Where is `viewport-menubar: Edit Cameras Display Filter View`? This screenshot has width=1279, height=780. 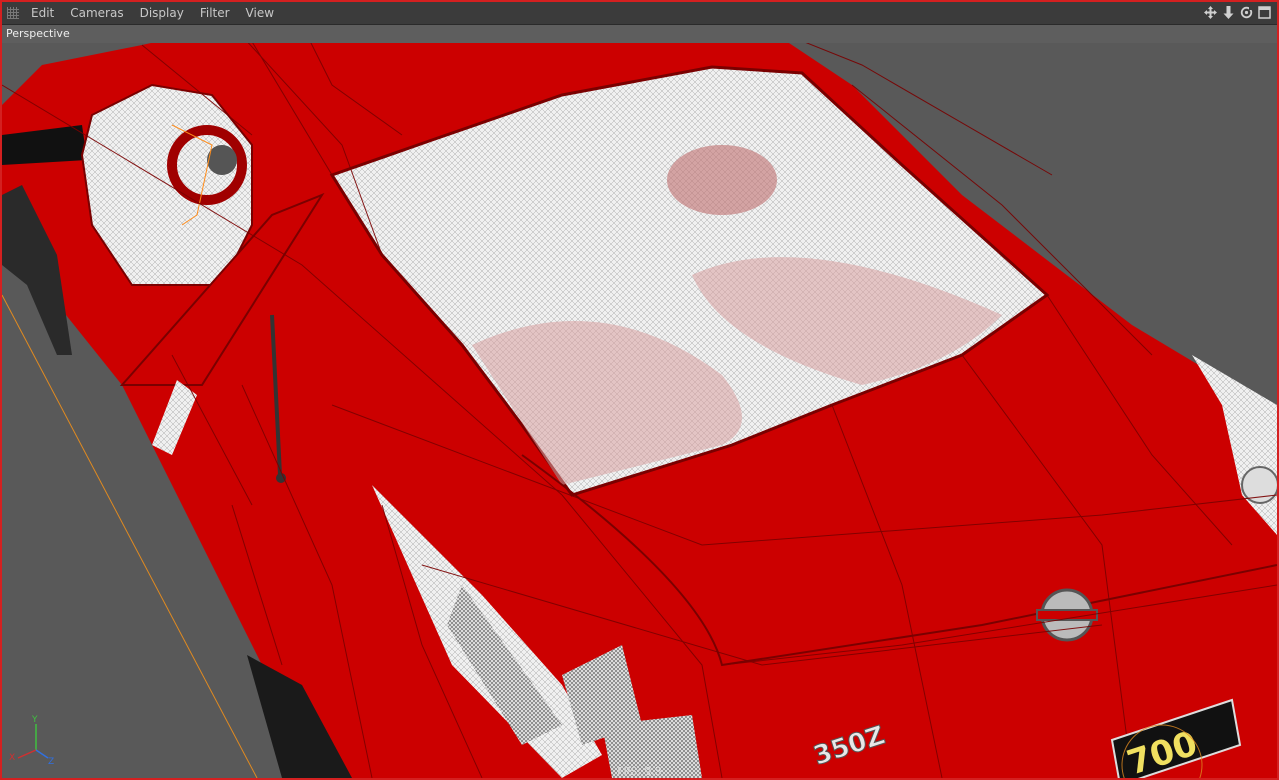
viewport-menubar: Edit Cameras Display Filter View is located at coordinates (639, 13).